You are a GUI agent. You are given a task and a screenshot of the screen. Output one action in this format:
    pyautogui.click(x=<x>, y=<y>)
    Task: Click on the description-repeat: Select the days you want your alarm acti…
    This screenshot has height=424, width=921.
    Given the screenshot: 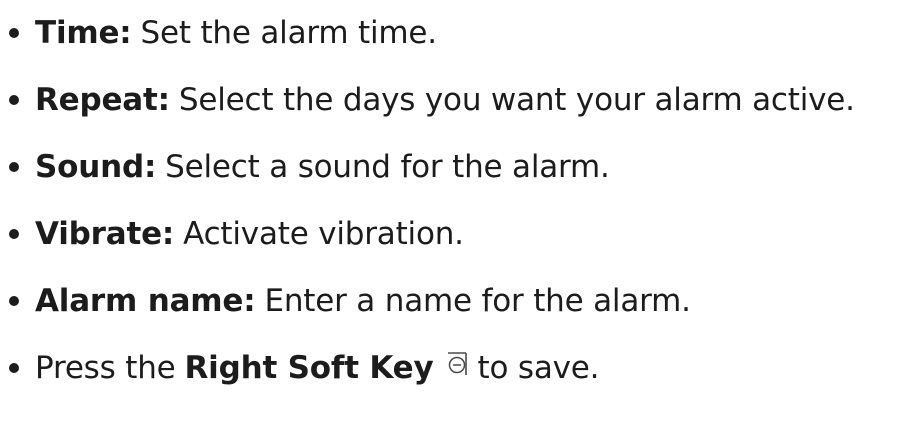 What is the action you would take?
    pyautogui.click(x=516, y=100)
    